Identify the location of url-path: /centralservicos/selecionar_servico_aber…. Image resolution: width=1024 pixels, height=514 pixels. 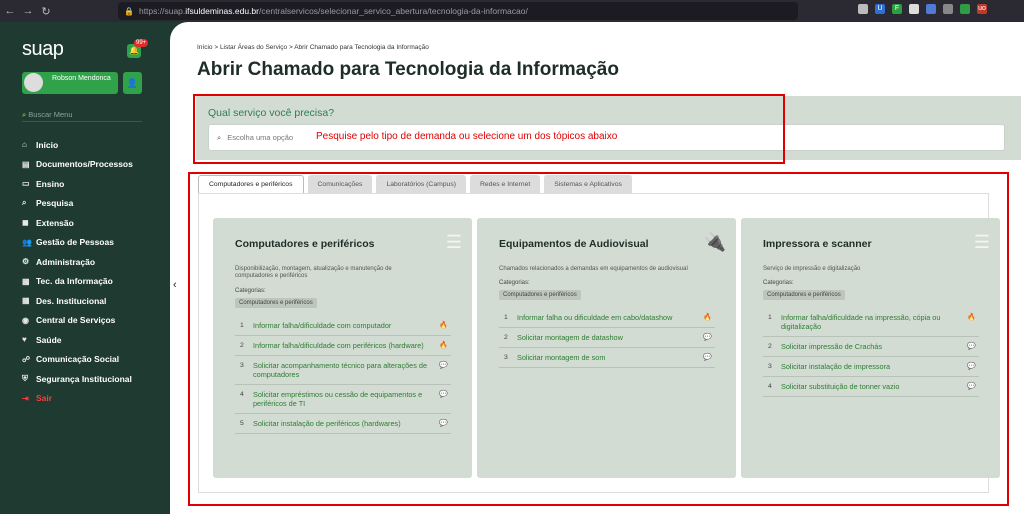
(393, 11).